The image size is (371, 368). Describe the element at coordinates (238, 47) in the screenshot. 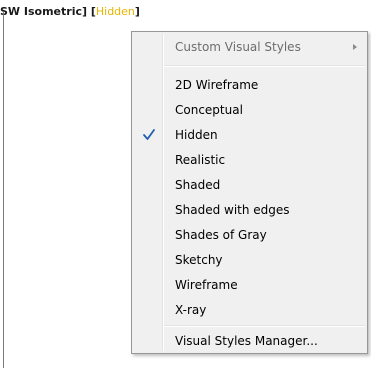

I see `menu-item-label: Custom Visual Styles` at that location.